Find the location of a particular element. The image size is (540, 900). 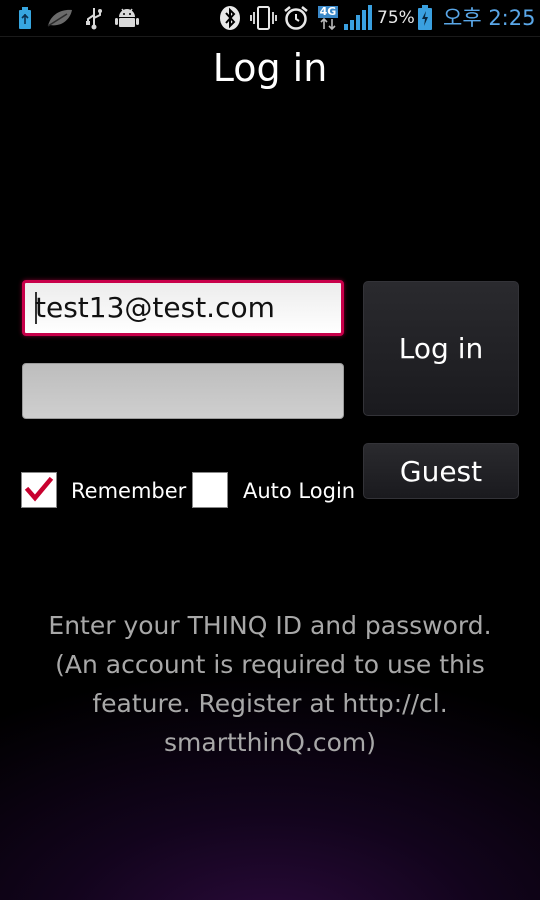

info-line: (An account is required to use this is located at coordinates (270, 664).